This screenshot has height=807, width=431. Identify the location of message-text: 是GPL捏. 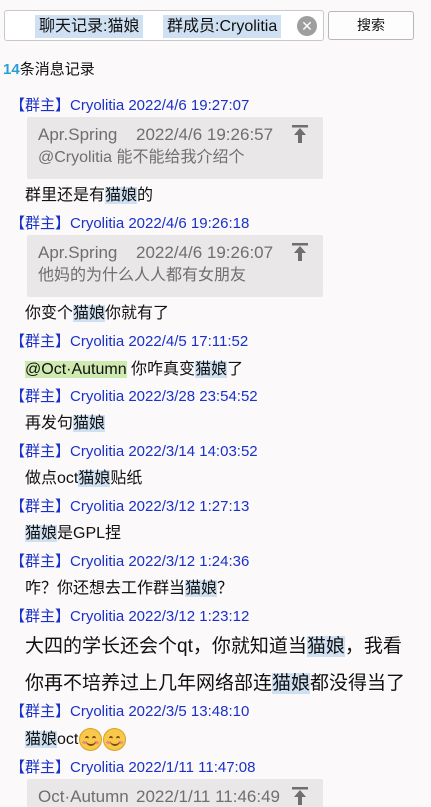
(89, 533).